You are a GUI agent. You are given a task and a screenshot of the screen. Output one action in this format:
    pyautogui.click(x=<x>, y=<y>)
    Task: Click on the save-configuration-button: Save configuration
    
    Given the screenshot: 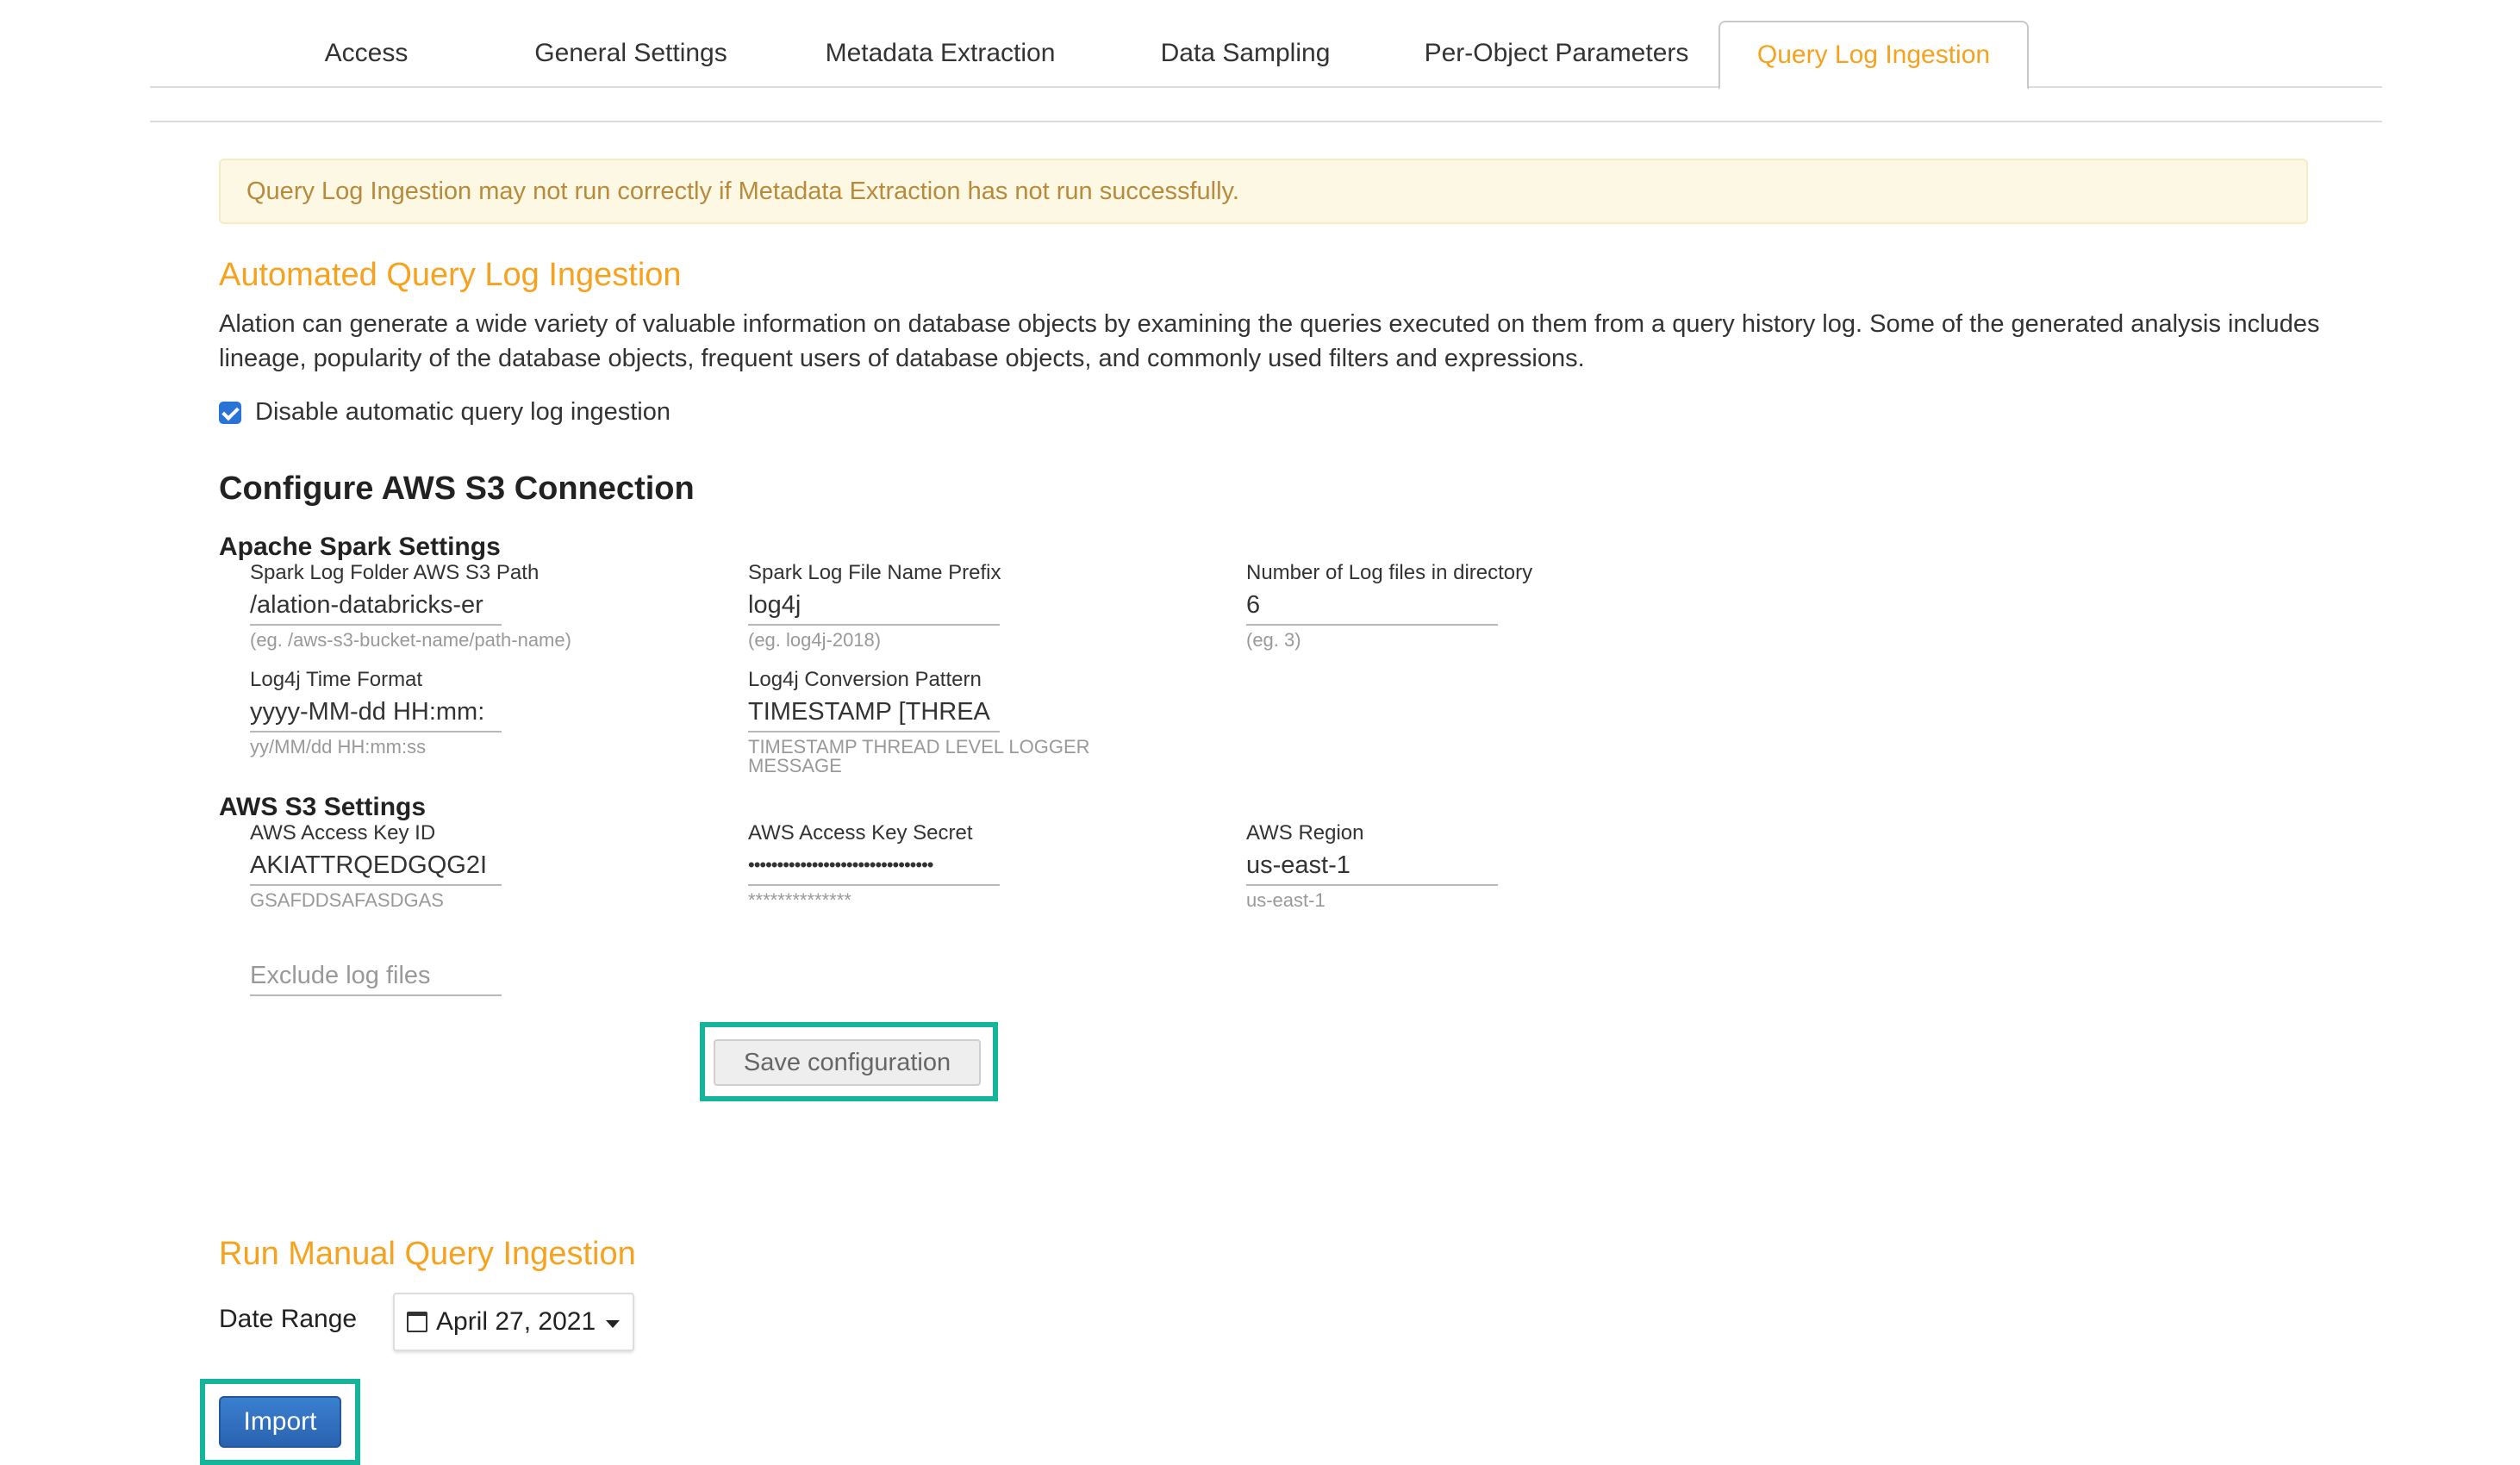 What is the action you would take?
    pyautogui.click(x=848, y=1062)
    